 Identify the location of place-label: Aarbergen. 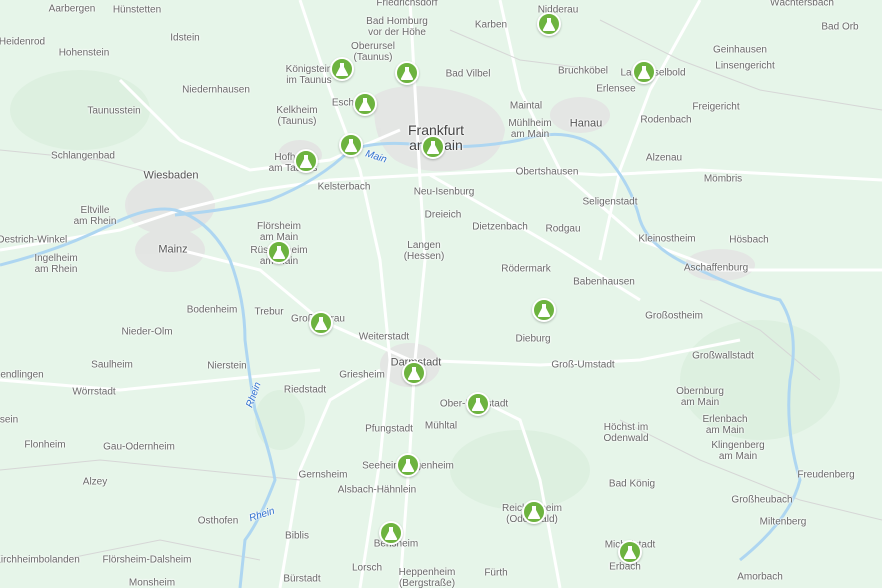
(72, 9).